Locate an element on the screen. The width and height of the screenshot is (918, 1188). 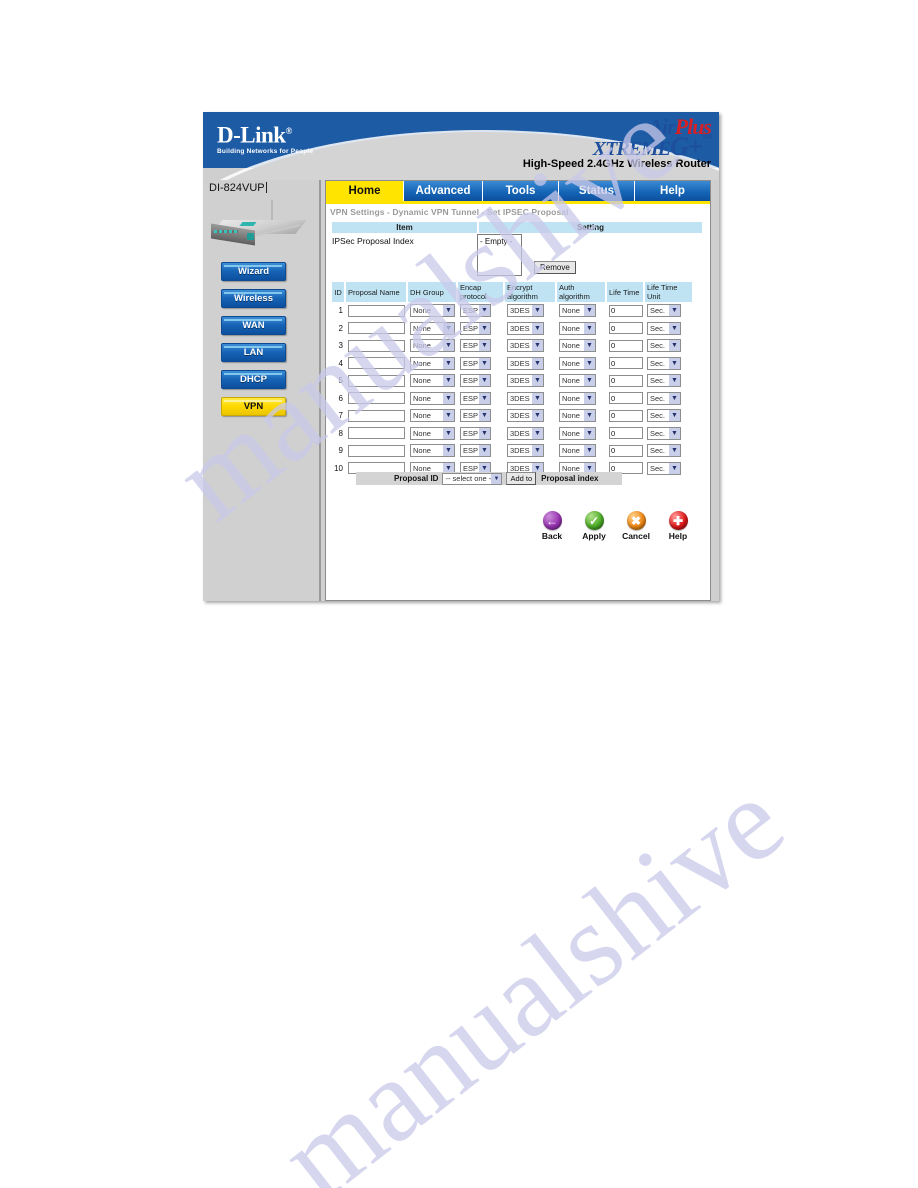
tab-advanced: Advanced is located at coordinates (443, 191).